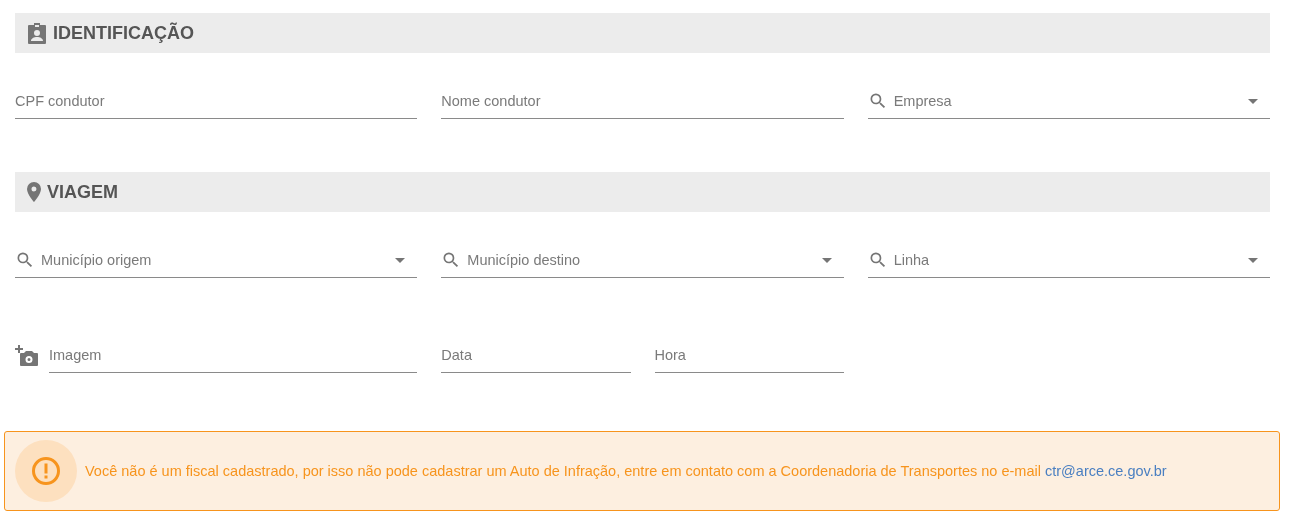  I want to click on add-photo-icon, so click(27, 355).